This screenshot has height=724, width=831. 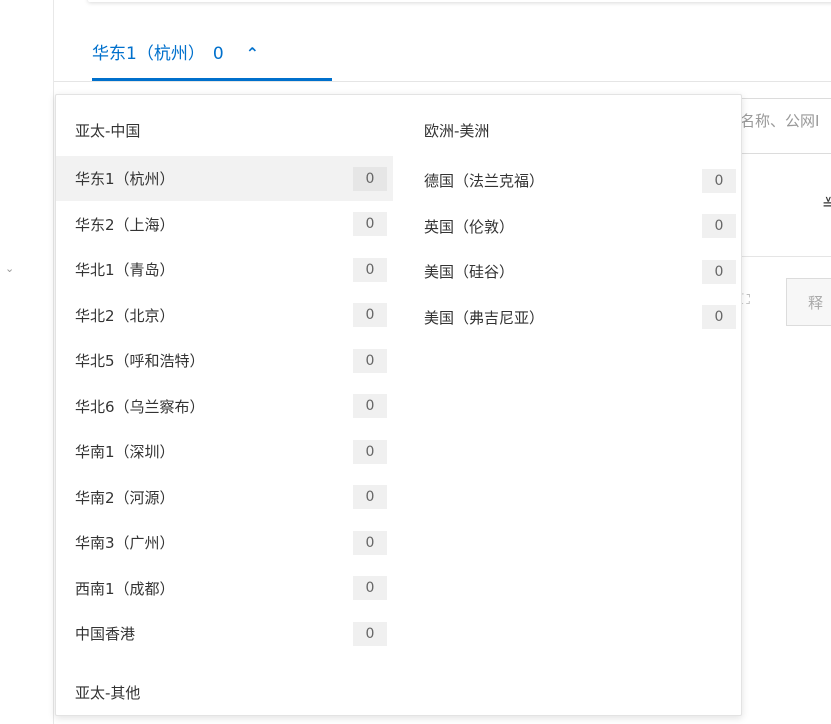 I want to click on region-option-label: 美国（硅谷）, so click(x=469, y=272).